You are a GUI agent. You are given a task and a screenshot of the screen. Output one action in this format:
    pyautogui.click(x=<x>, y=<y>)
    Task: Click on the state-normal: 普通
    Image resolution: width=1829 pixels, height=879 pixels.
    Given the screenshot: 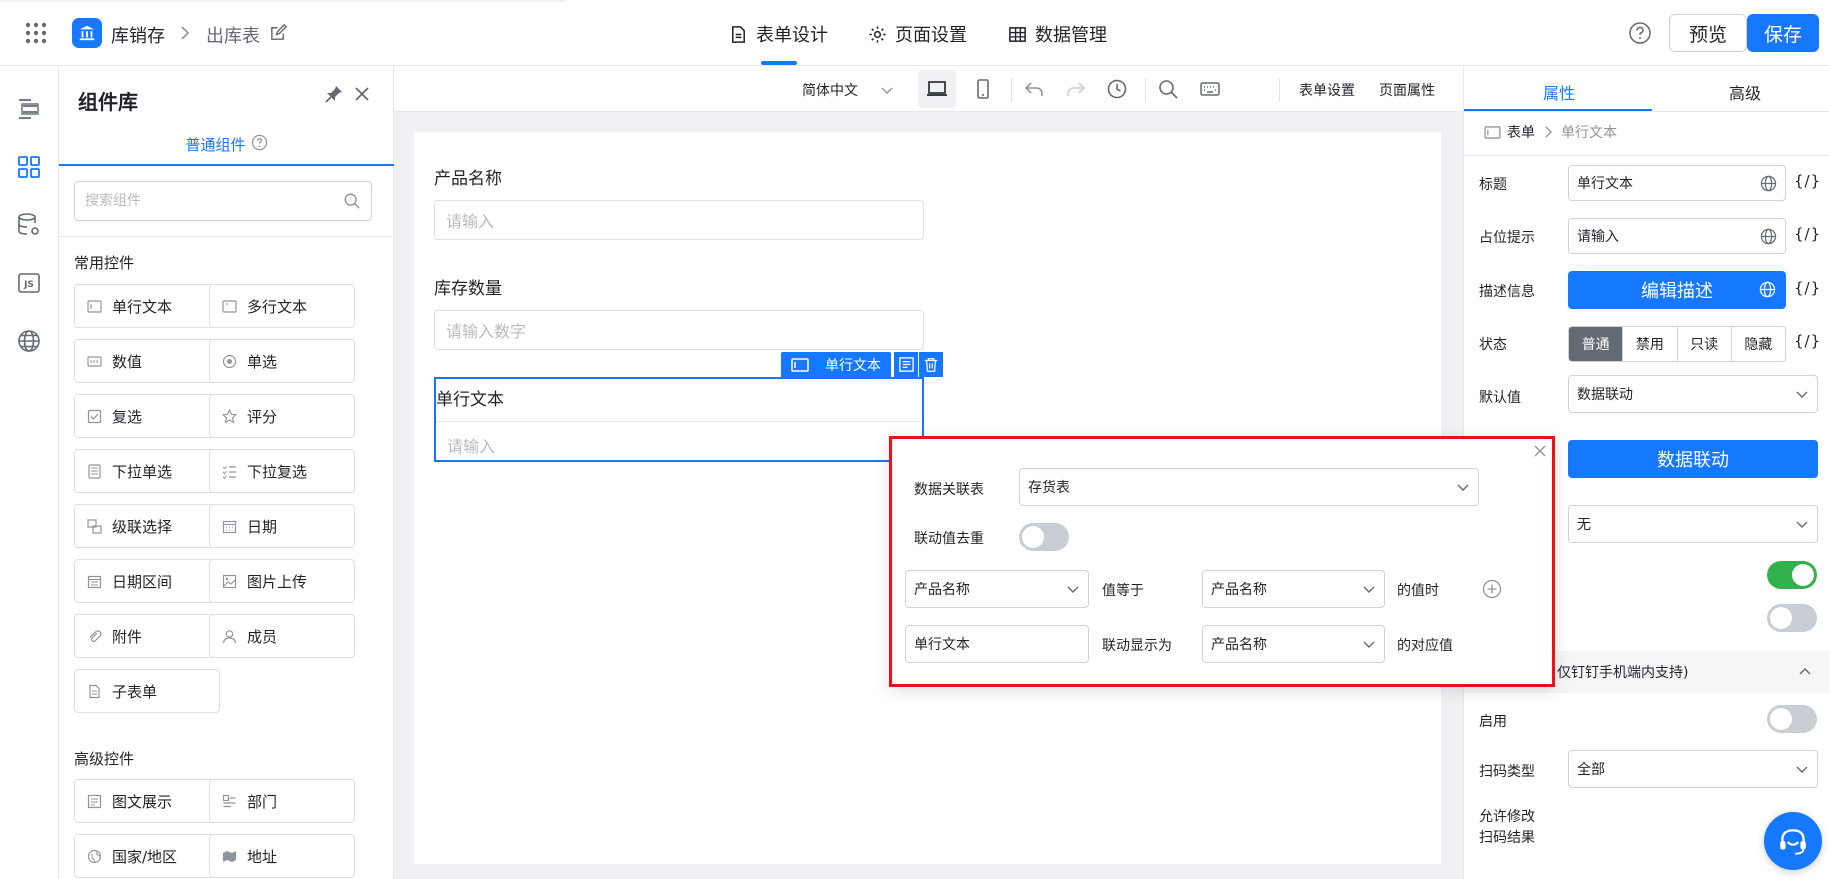 What is the action you would take?
    pyautogui.click(x=1596, y=344)
    